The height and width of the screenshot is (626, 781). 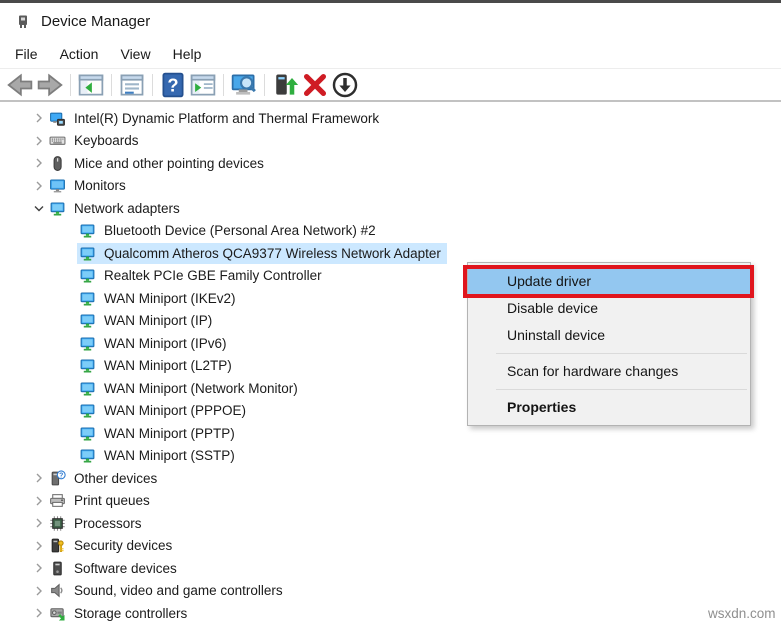 What do you see at coordinates (390, 141) in the screenshot?
I see `tree-item-keyboards: Keyboards` at bounding box center [390, 141].